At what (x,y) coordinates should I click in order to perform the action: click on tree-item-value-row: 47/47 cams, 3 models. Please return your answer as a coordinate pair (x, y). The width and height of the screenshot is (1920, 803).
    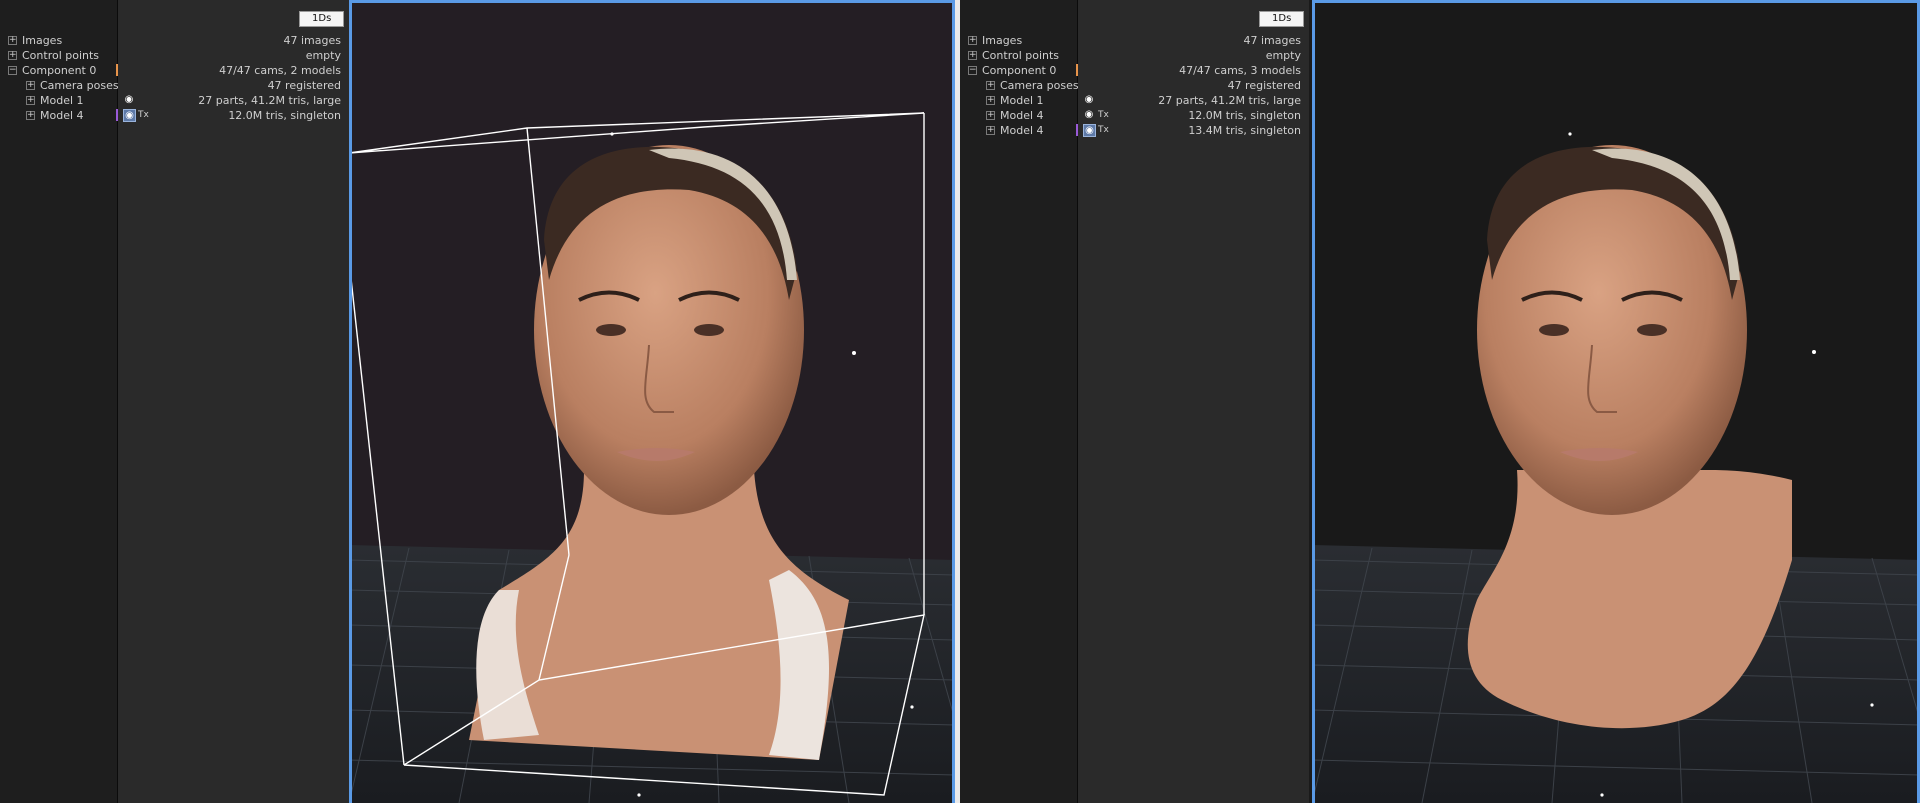
    Looking at the image, I should click on (1192, 70).